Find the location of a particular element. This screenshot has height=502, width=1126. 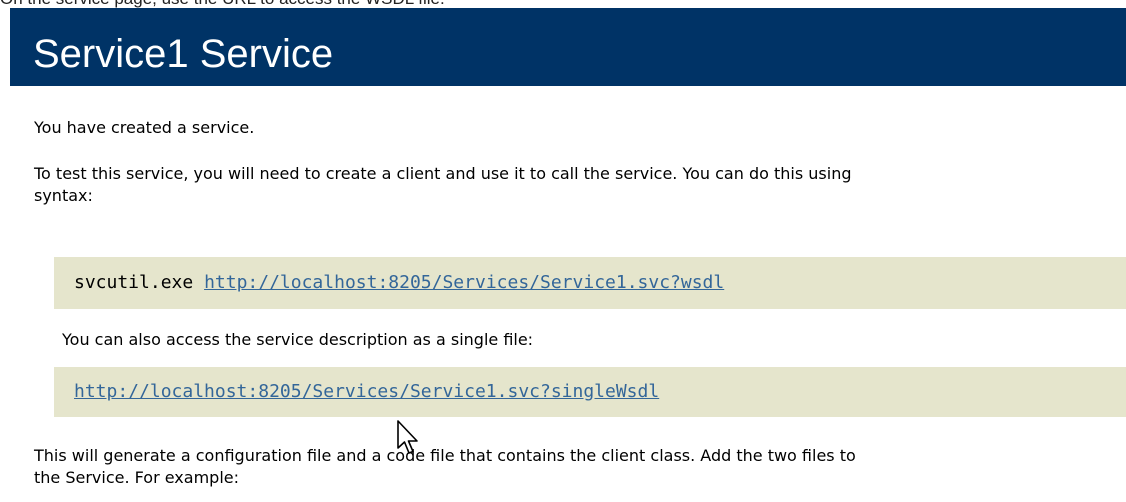

intro-text: You have created a service. is located at coordinates (144, 127).